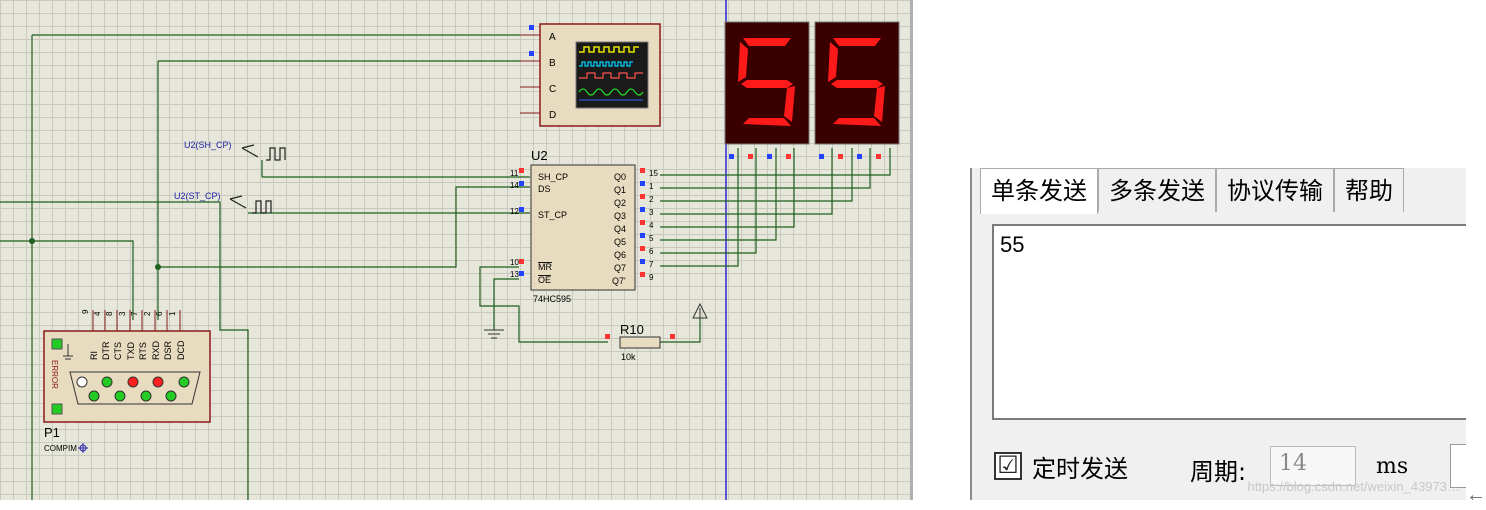 The height and width of the screenshot is (510, 1486). I want to click on svg-text: 14, so click(514, 185).